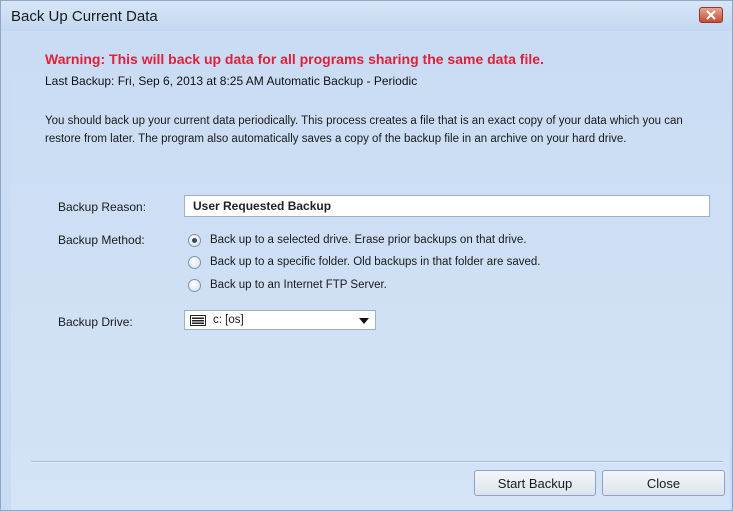  What do you see at coordinates (366, 16) in the screenshot?
I see `title-bar: Back Up Current Data` at bounding box center [366, 16].